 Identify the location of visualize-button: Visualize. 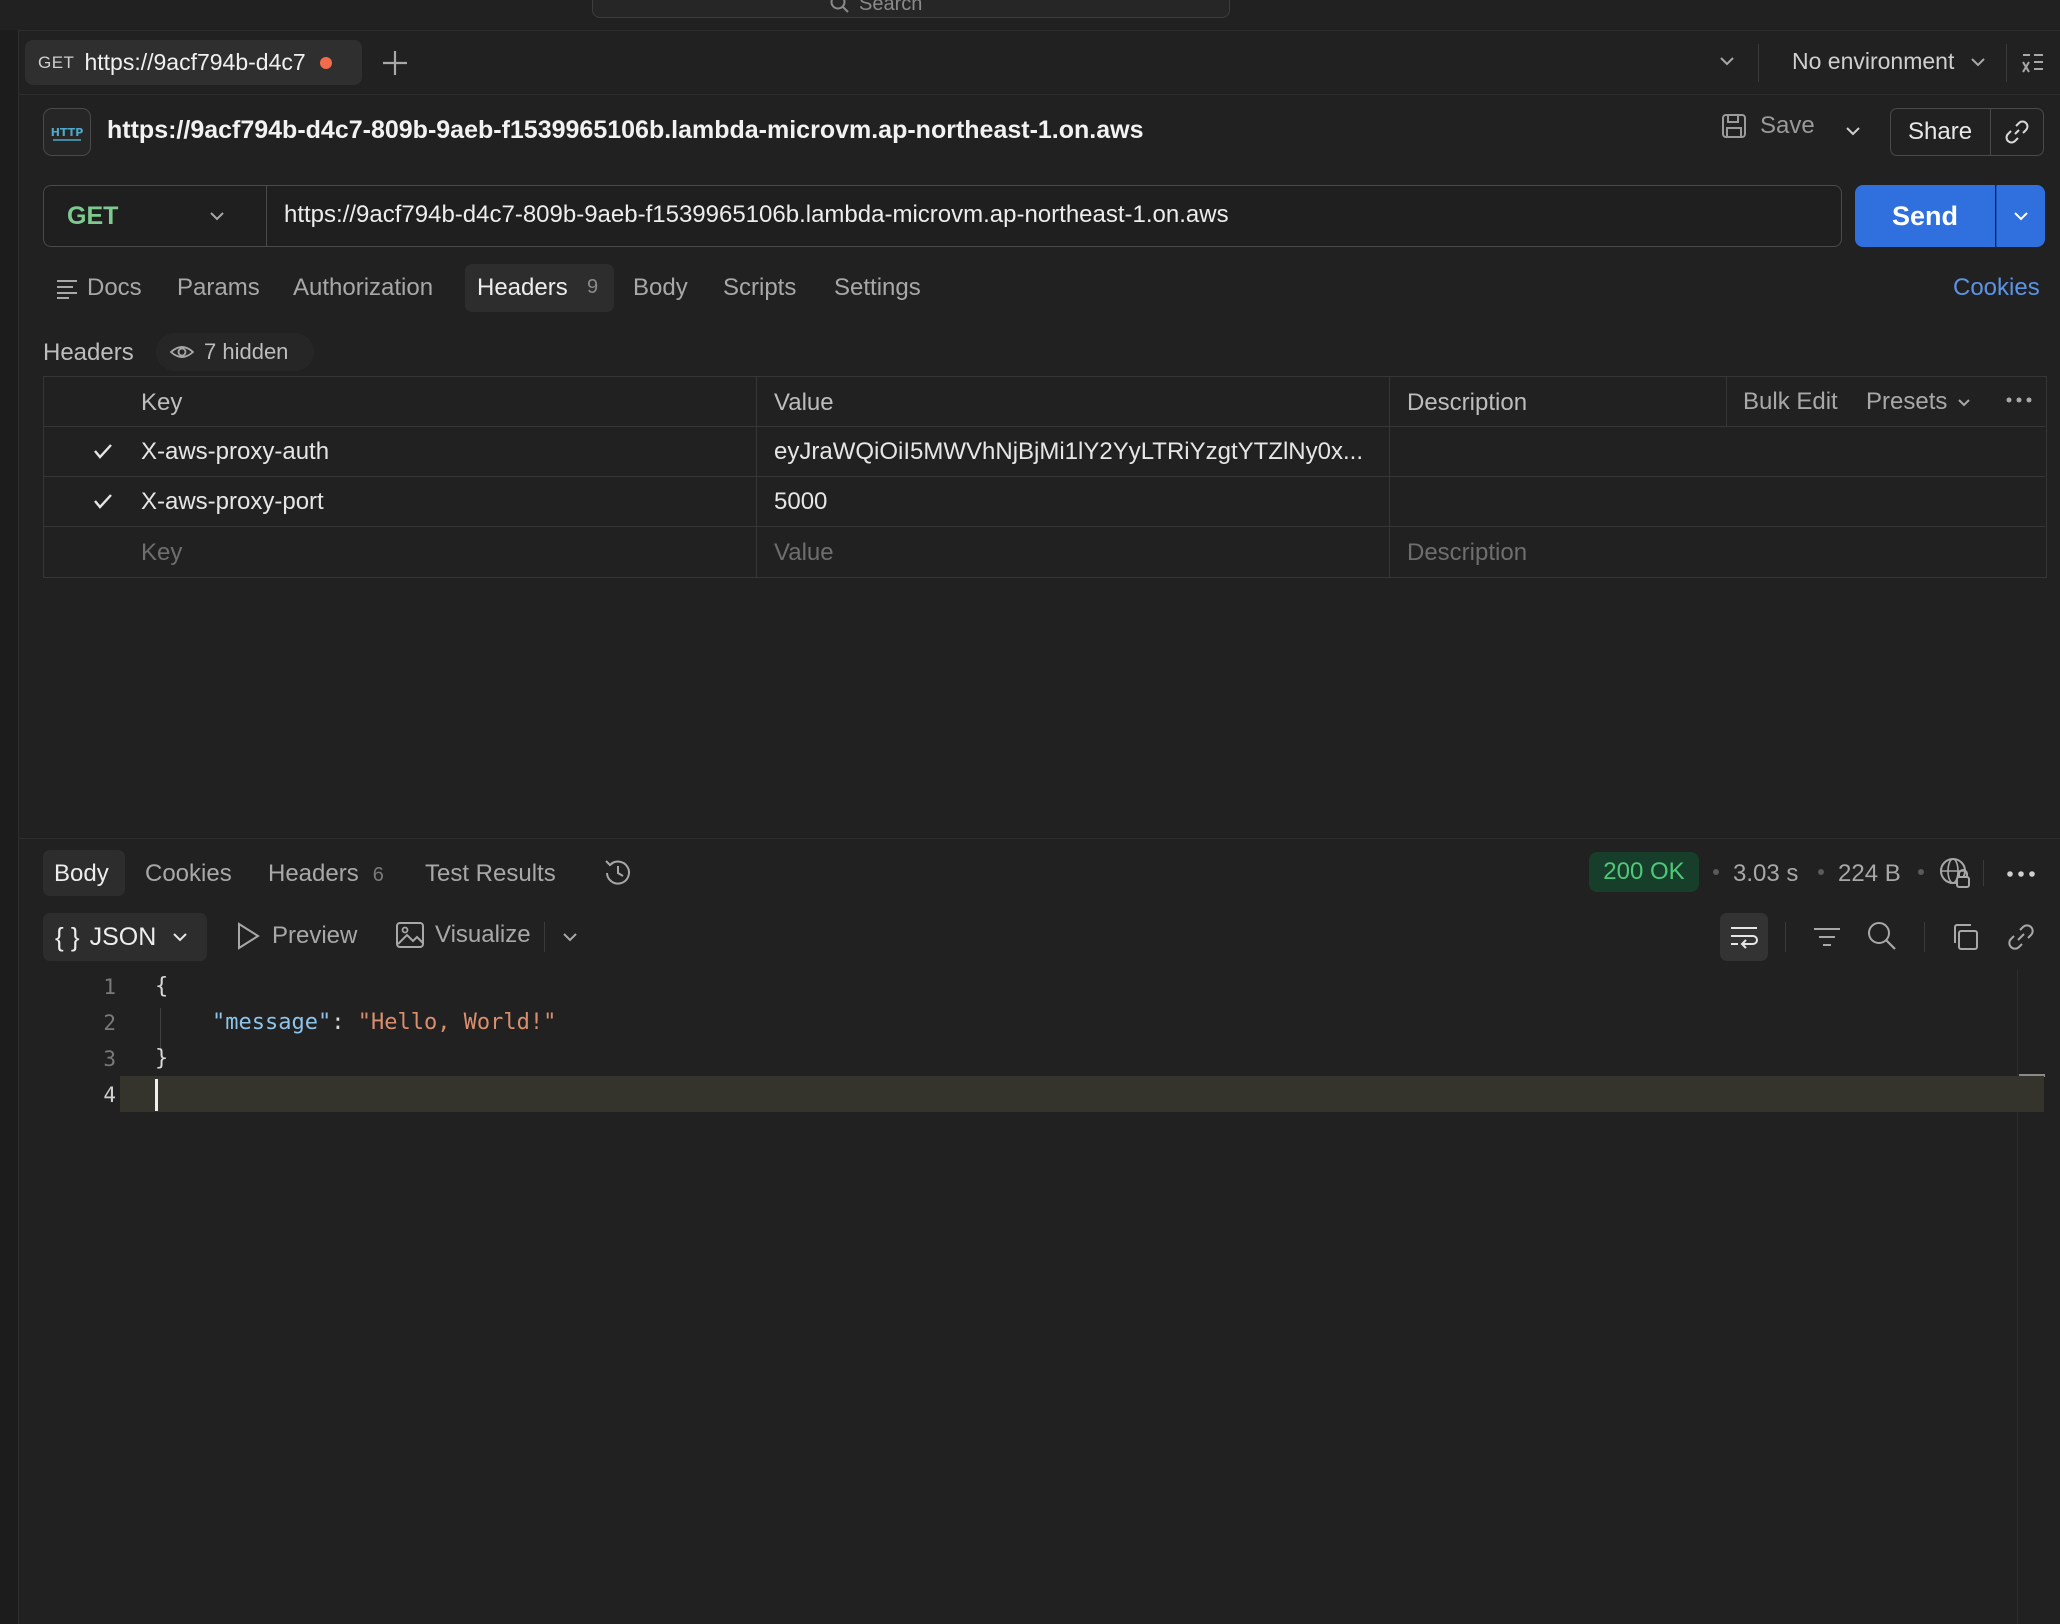
(463, 935).